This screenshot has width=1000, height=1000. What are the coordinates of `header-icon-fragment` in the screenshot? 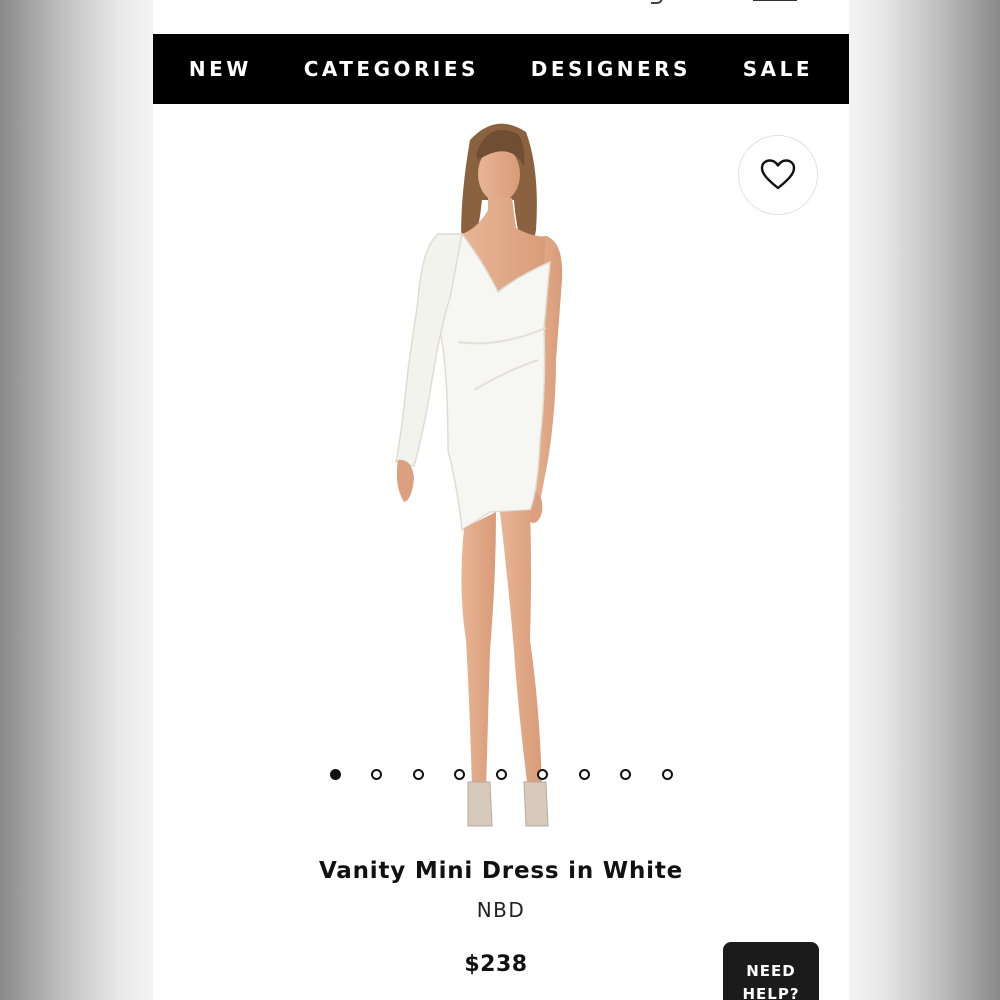 It's located at (657, 2).